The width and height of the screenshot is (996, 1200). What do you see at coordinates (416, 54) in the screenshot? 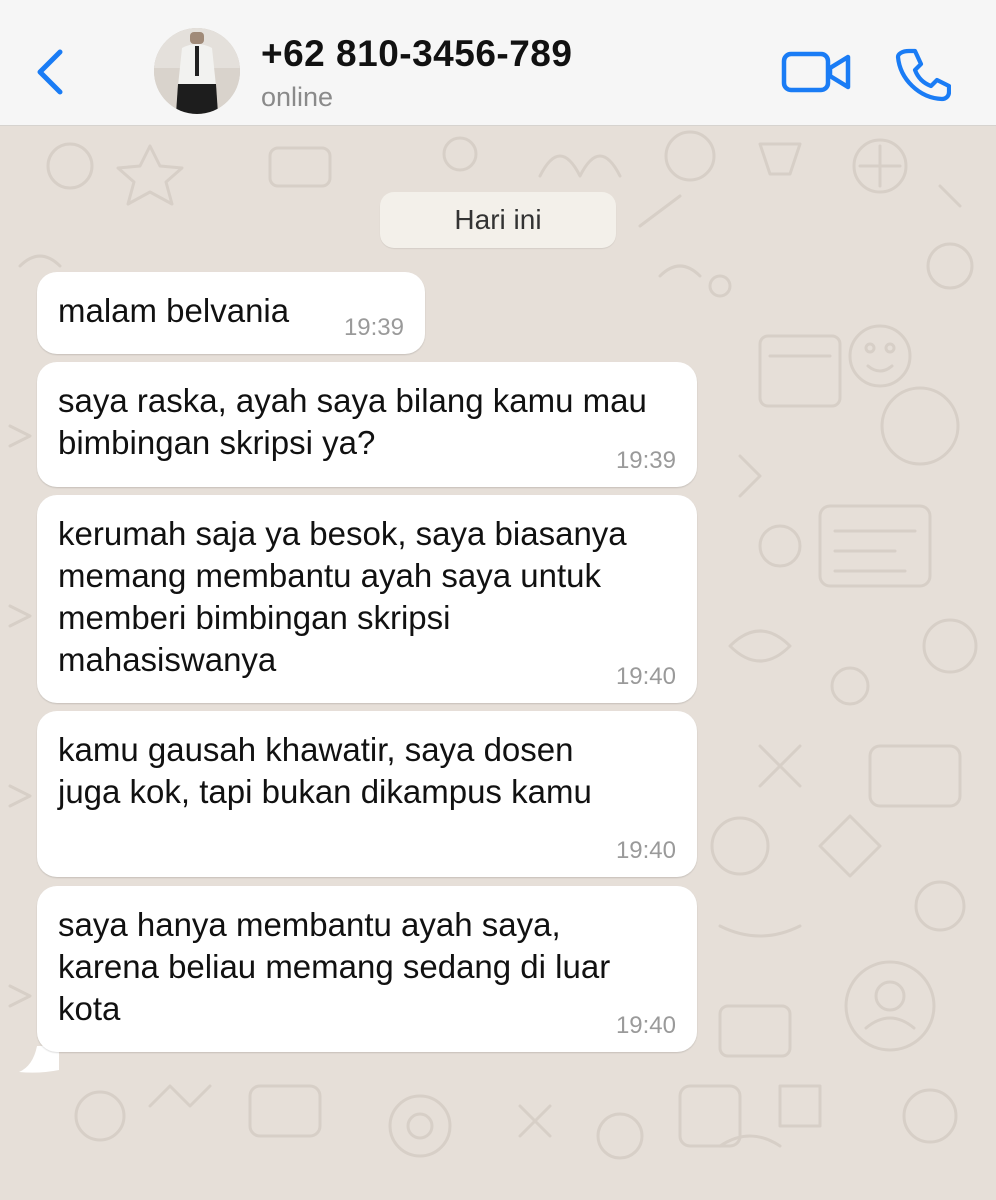
I see `contact-name: +62 810-3456-789` at bounding box center [416, 54].